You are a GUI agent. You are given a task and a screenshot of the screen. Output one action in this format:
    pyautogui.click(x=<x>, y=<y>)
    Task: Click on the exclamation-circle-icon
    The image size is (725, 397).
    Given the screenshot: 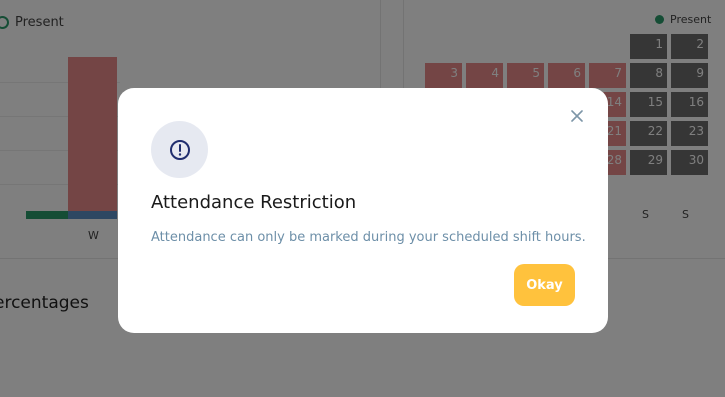 What is the action you would take?
    pyautogui.click(x=179, y=149)
    